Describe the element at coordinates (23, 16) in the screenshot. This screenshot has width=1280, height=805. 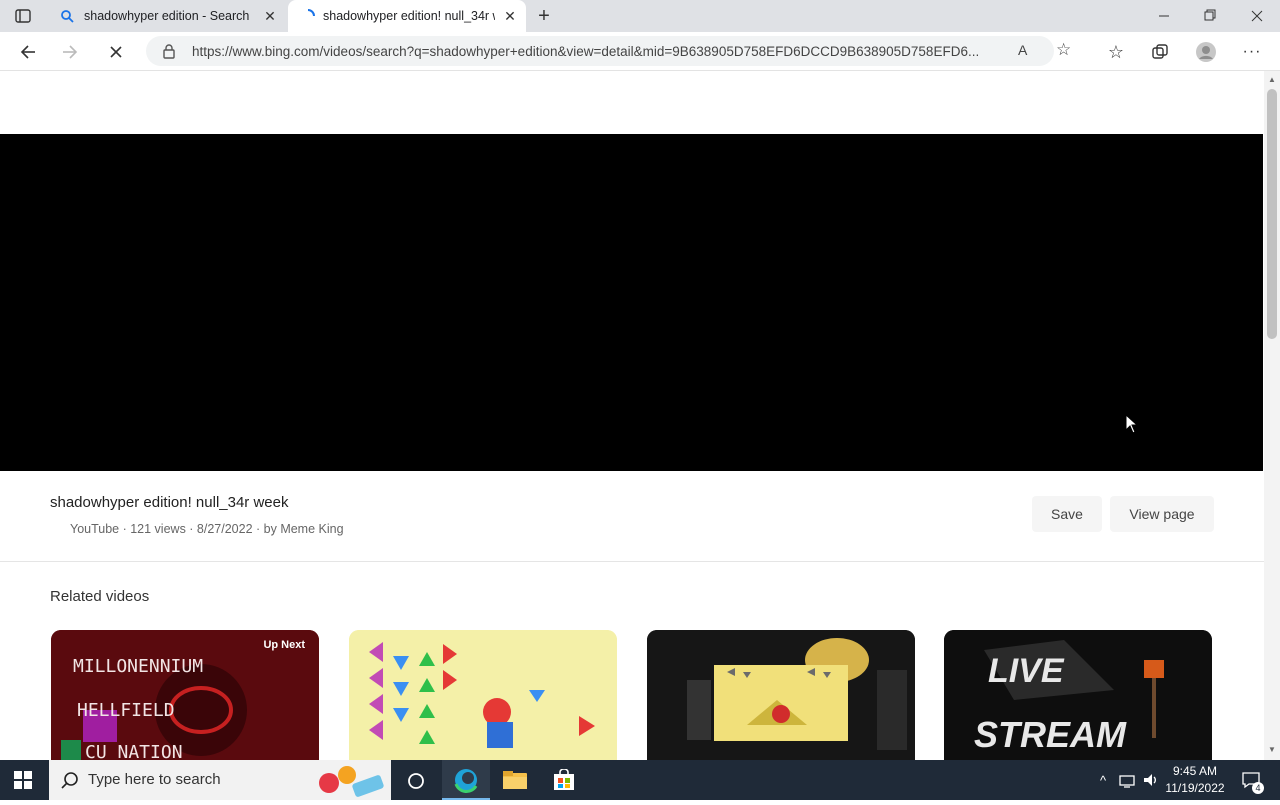
I see `tab-actions-icon` at that location.